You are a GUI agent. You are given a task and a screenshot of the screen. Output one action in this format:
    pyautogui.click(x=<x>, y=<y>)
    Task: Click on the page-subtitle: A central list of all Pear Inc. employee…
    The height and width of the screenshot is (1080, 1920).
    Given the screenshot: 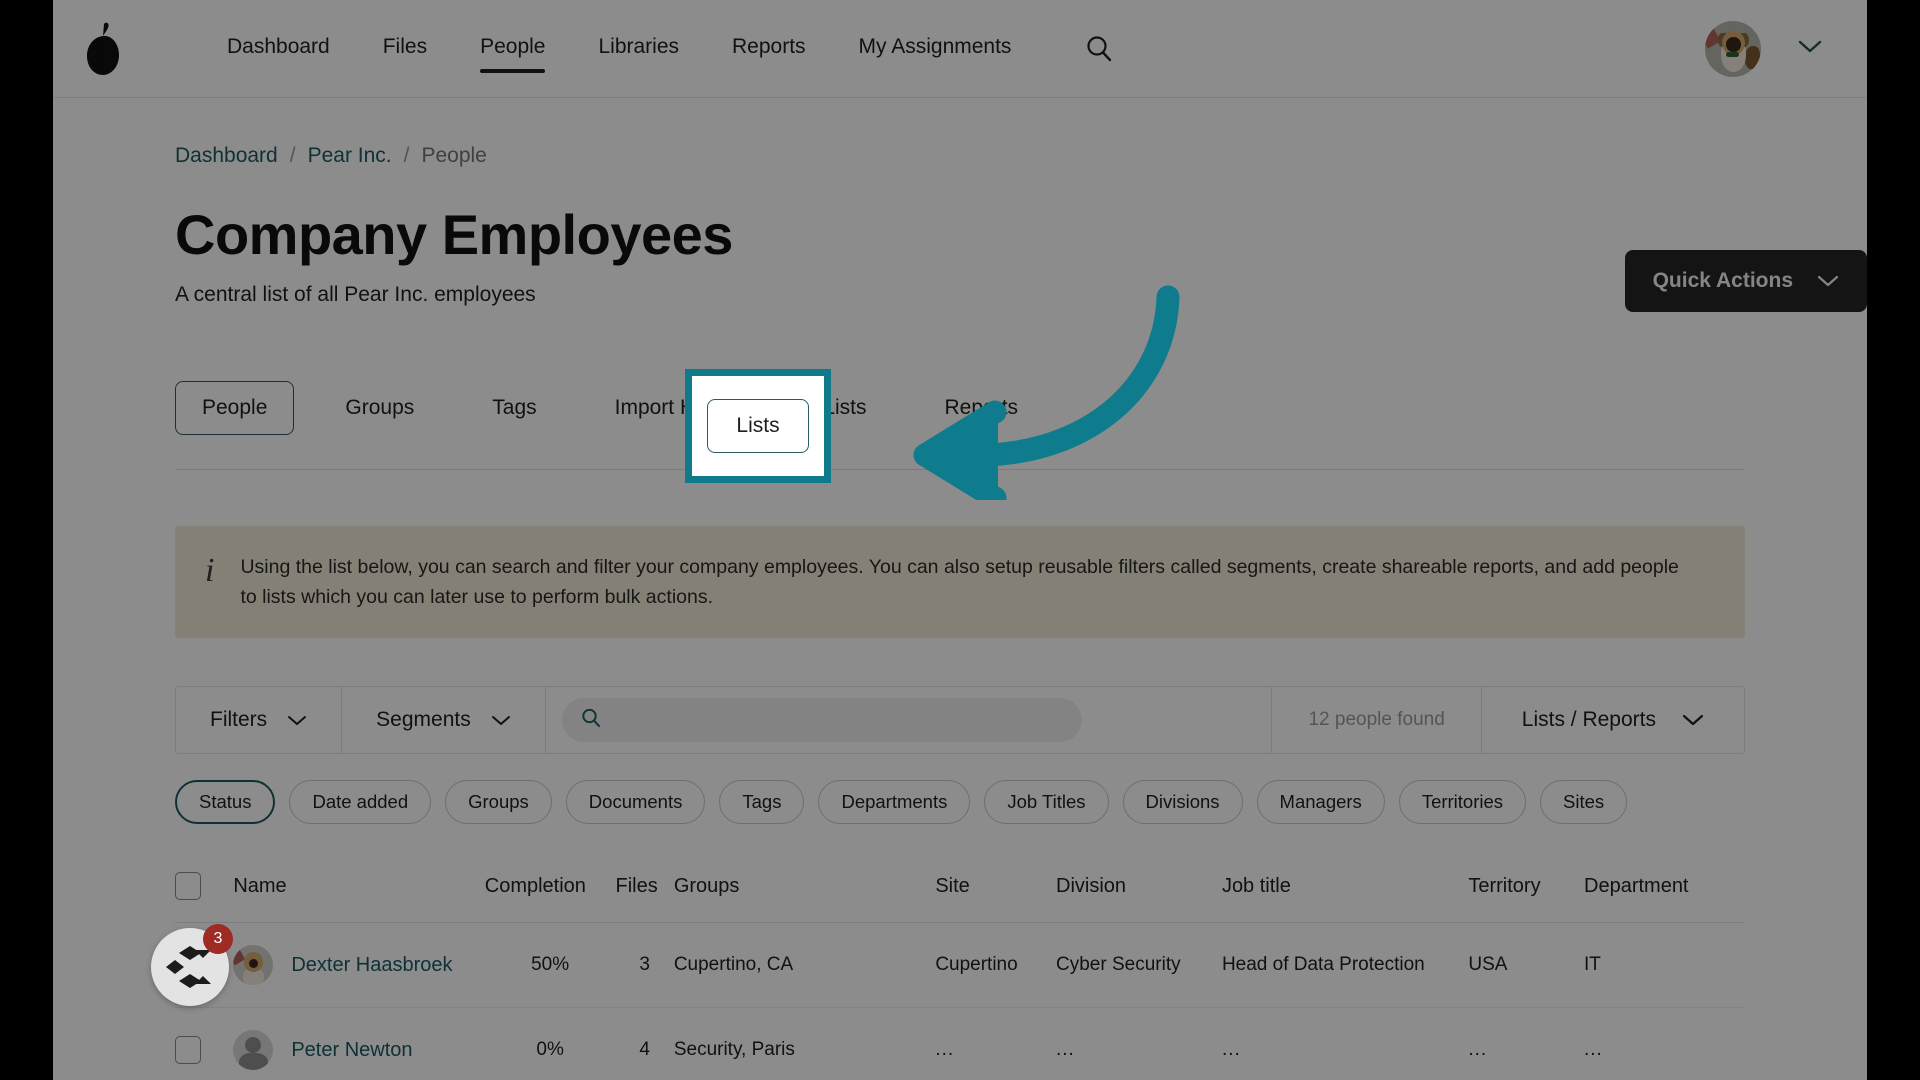 What is the action you would take?
    pyautogui.click(x=355, y=294)
    